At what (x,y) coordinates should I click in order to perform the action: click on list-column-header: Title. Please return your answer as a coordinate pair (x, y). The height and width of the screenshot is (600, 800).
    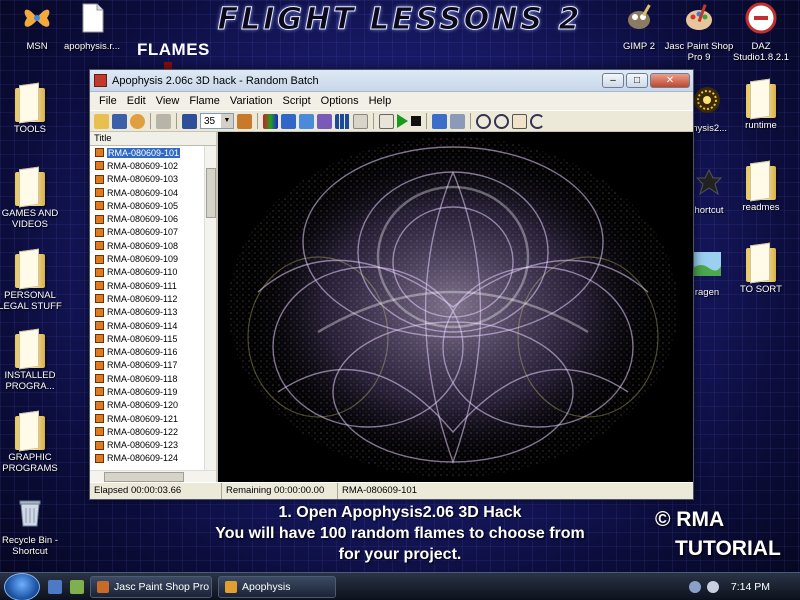
    Looking at the image, I should click on (153, 139).